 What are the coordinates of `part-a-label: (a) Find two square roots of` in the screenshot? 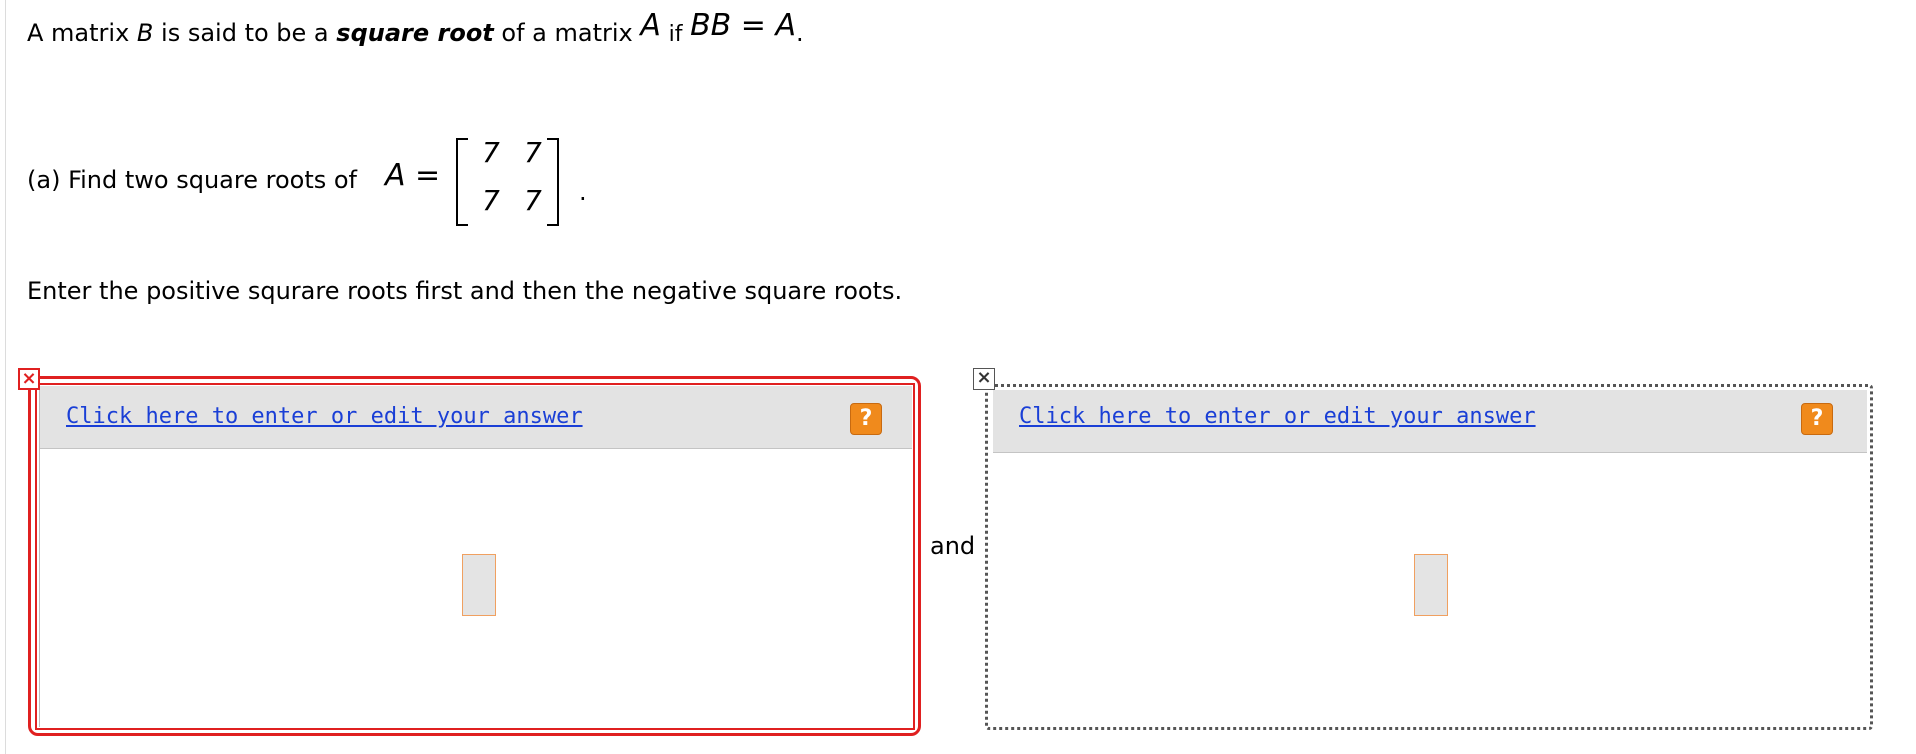 It's located at (192, 180).